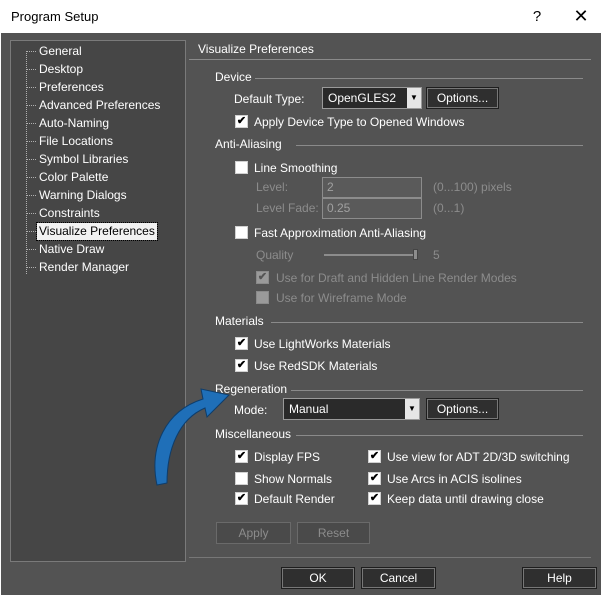  Describe the element at coordinates (262, 297) in the screenshot. I see `wireframe-mode-checkbox` at that location.